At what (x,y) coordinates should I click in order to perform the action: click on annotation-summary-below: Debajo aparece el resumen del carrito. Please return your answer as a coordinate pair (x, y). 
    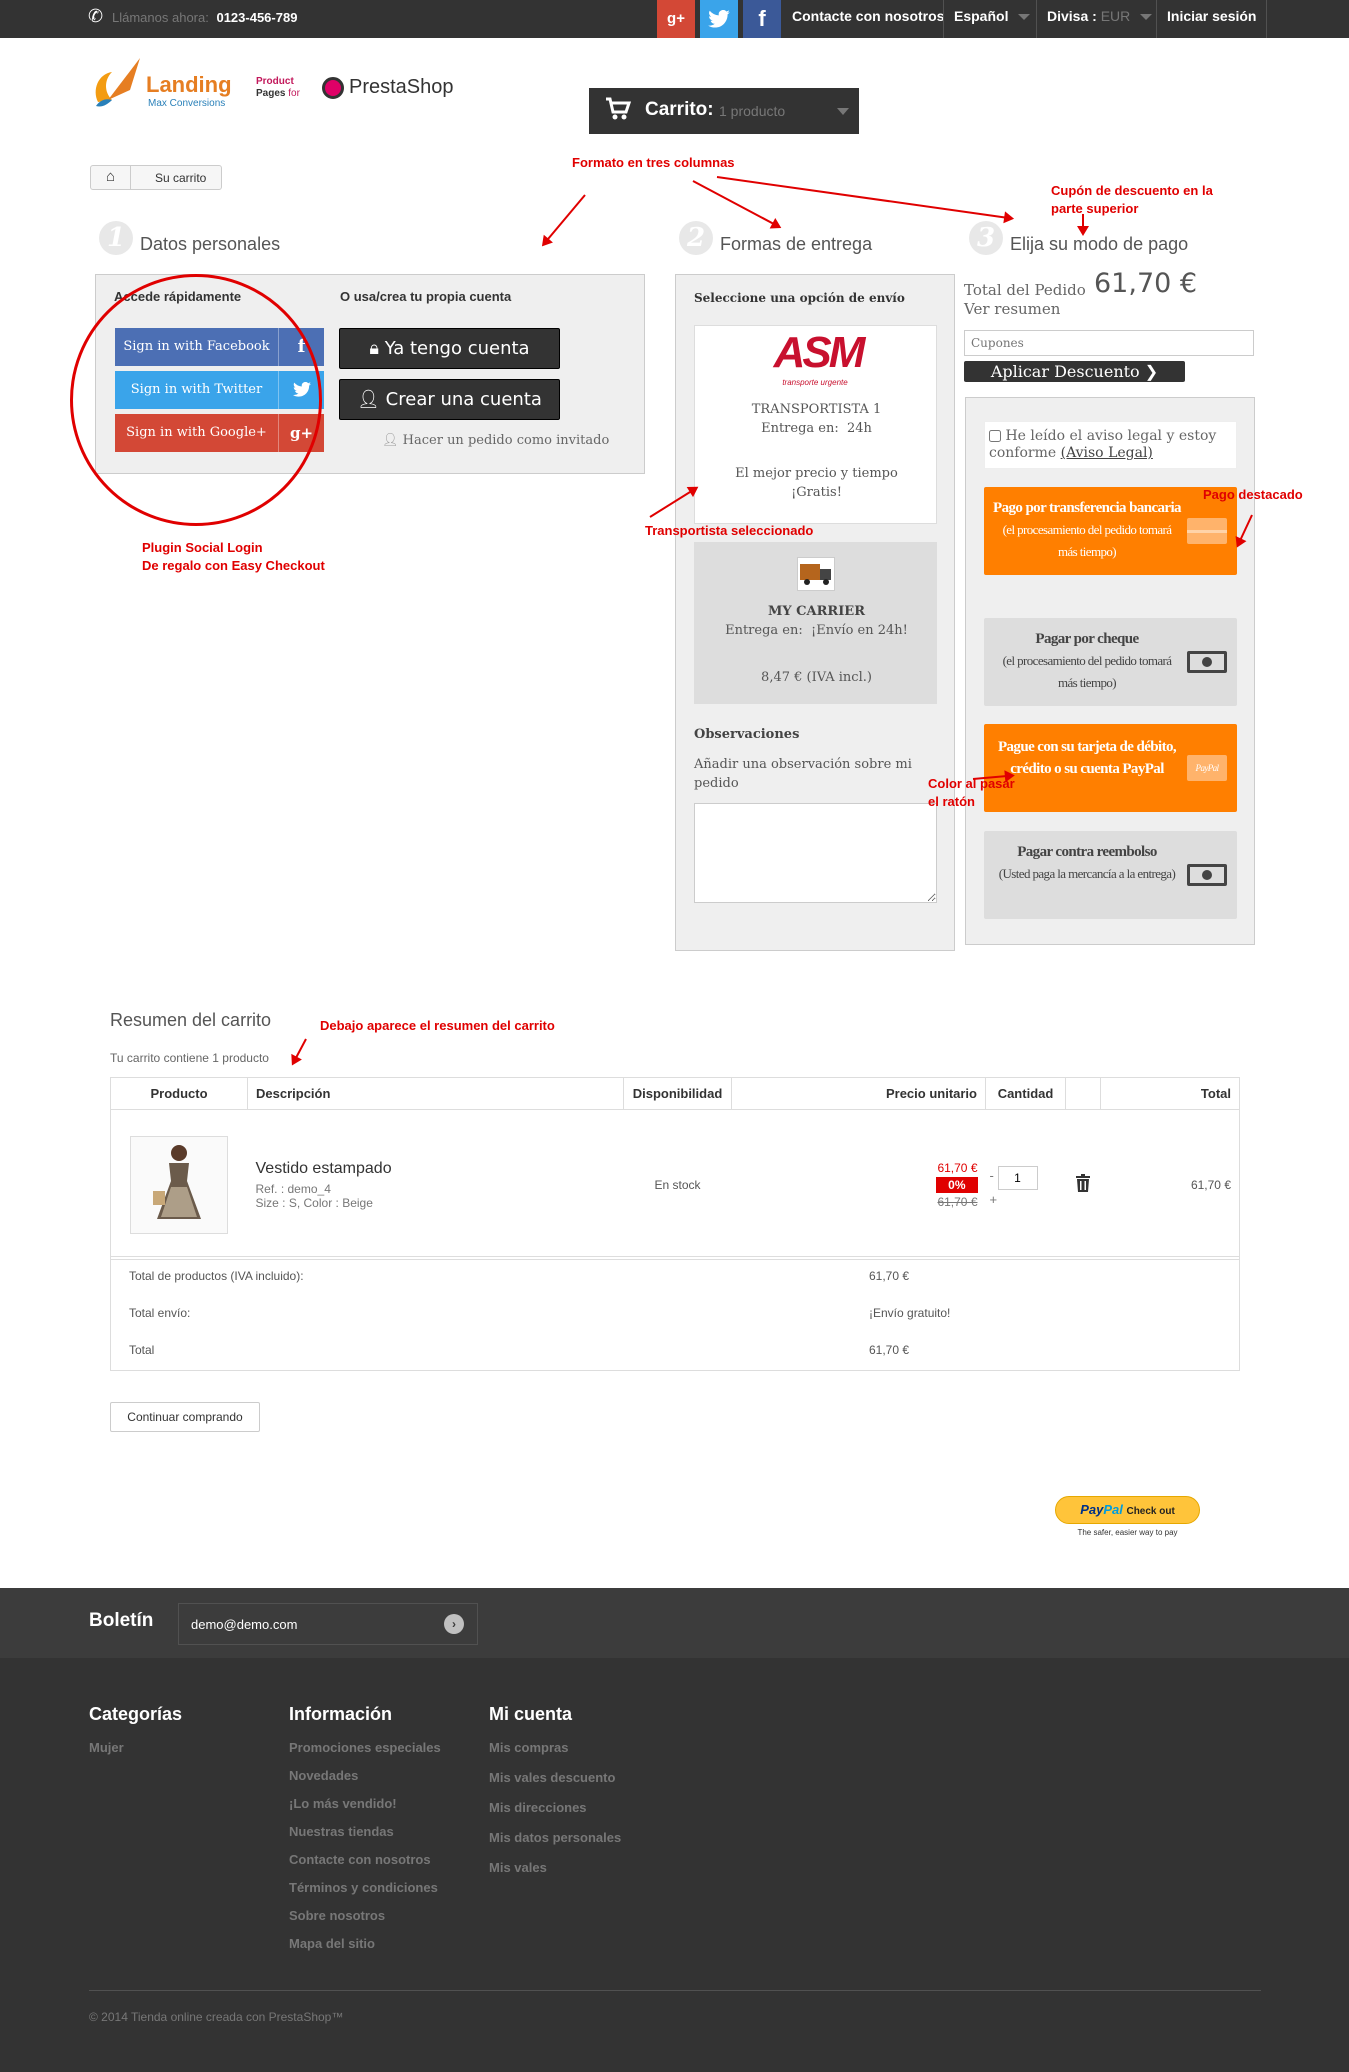
    Looking at the image, I should click on (437, 1025).